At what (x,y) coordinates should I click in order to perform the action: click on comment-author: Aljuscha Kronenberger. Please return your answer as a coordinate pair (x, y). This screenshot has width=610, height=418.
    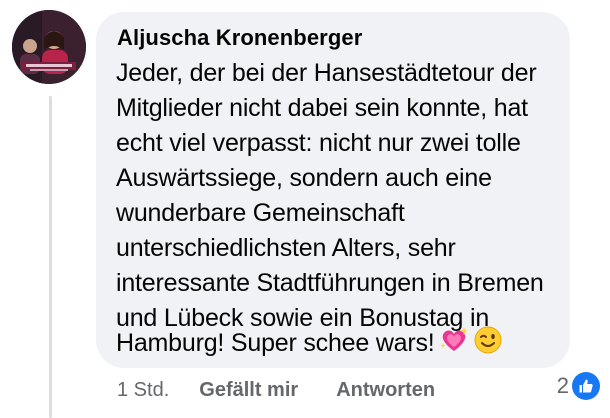
    Looking at the image, I should click on (239, 38).